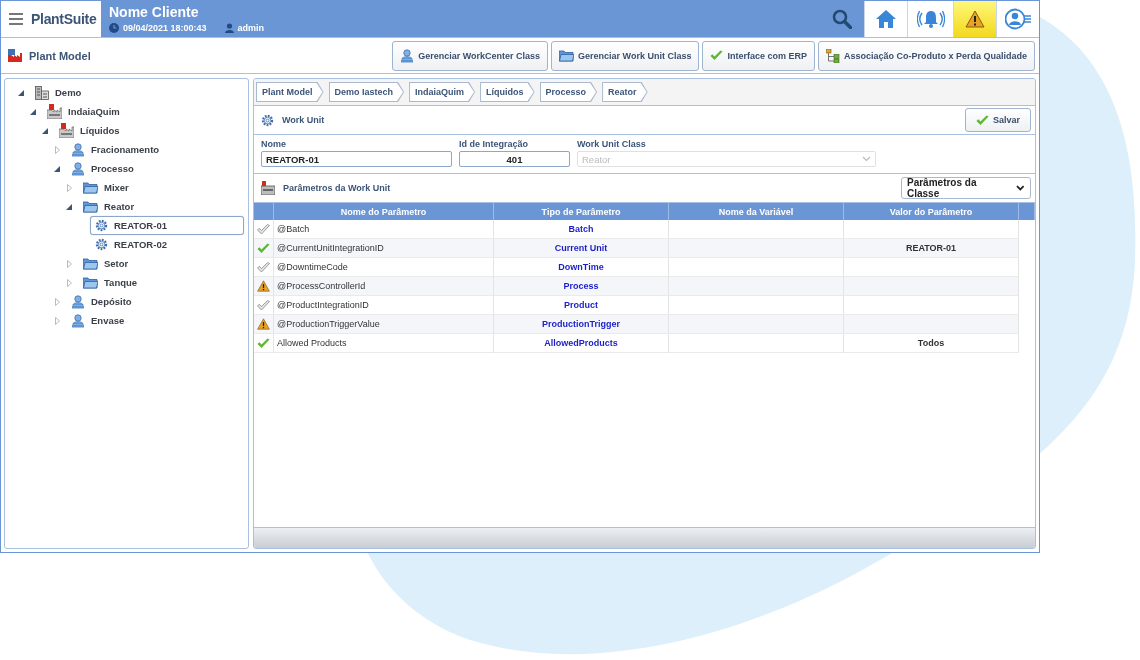 The height and width of the screenshot is (660, 1140). Describe the element at coordinates (268, 188) in the screenshot. I see `machine-icon` at that location.